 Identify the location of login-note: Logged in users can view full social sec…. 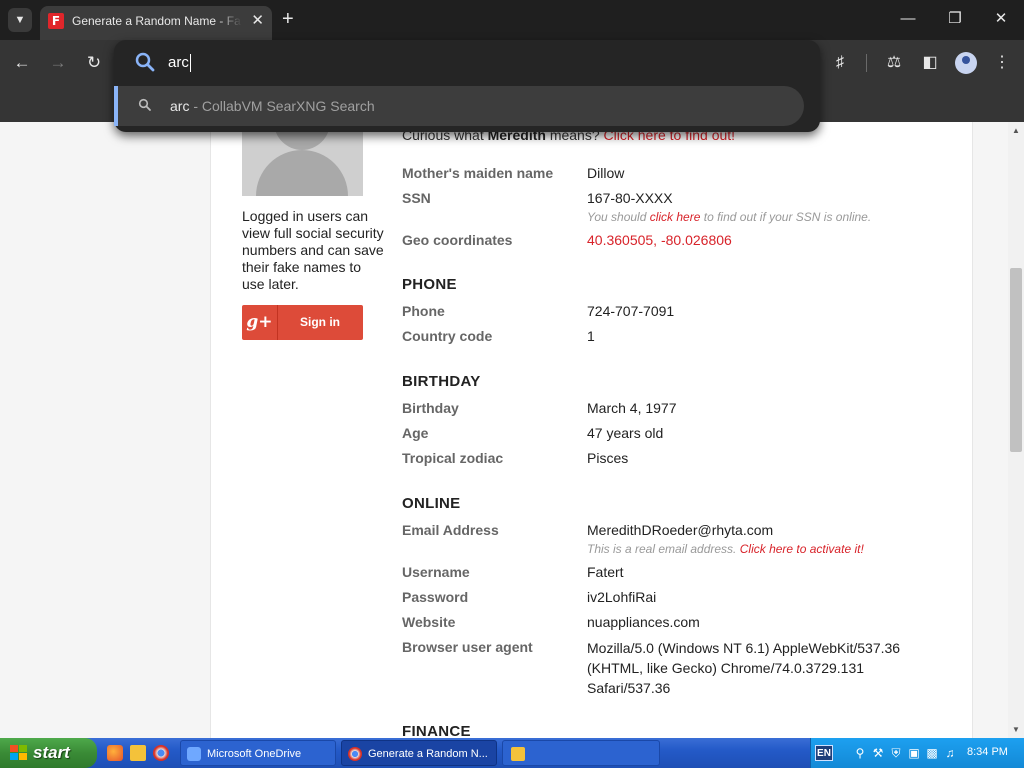
(313, 250).